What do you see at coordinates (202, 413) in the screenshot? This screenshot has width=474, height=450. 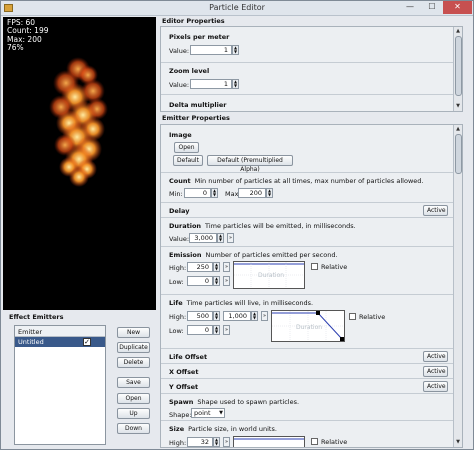 I see `spawn-shape-value: point` at bounding box center [202, 413].